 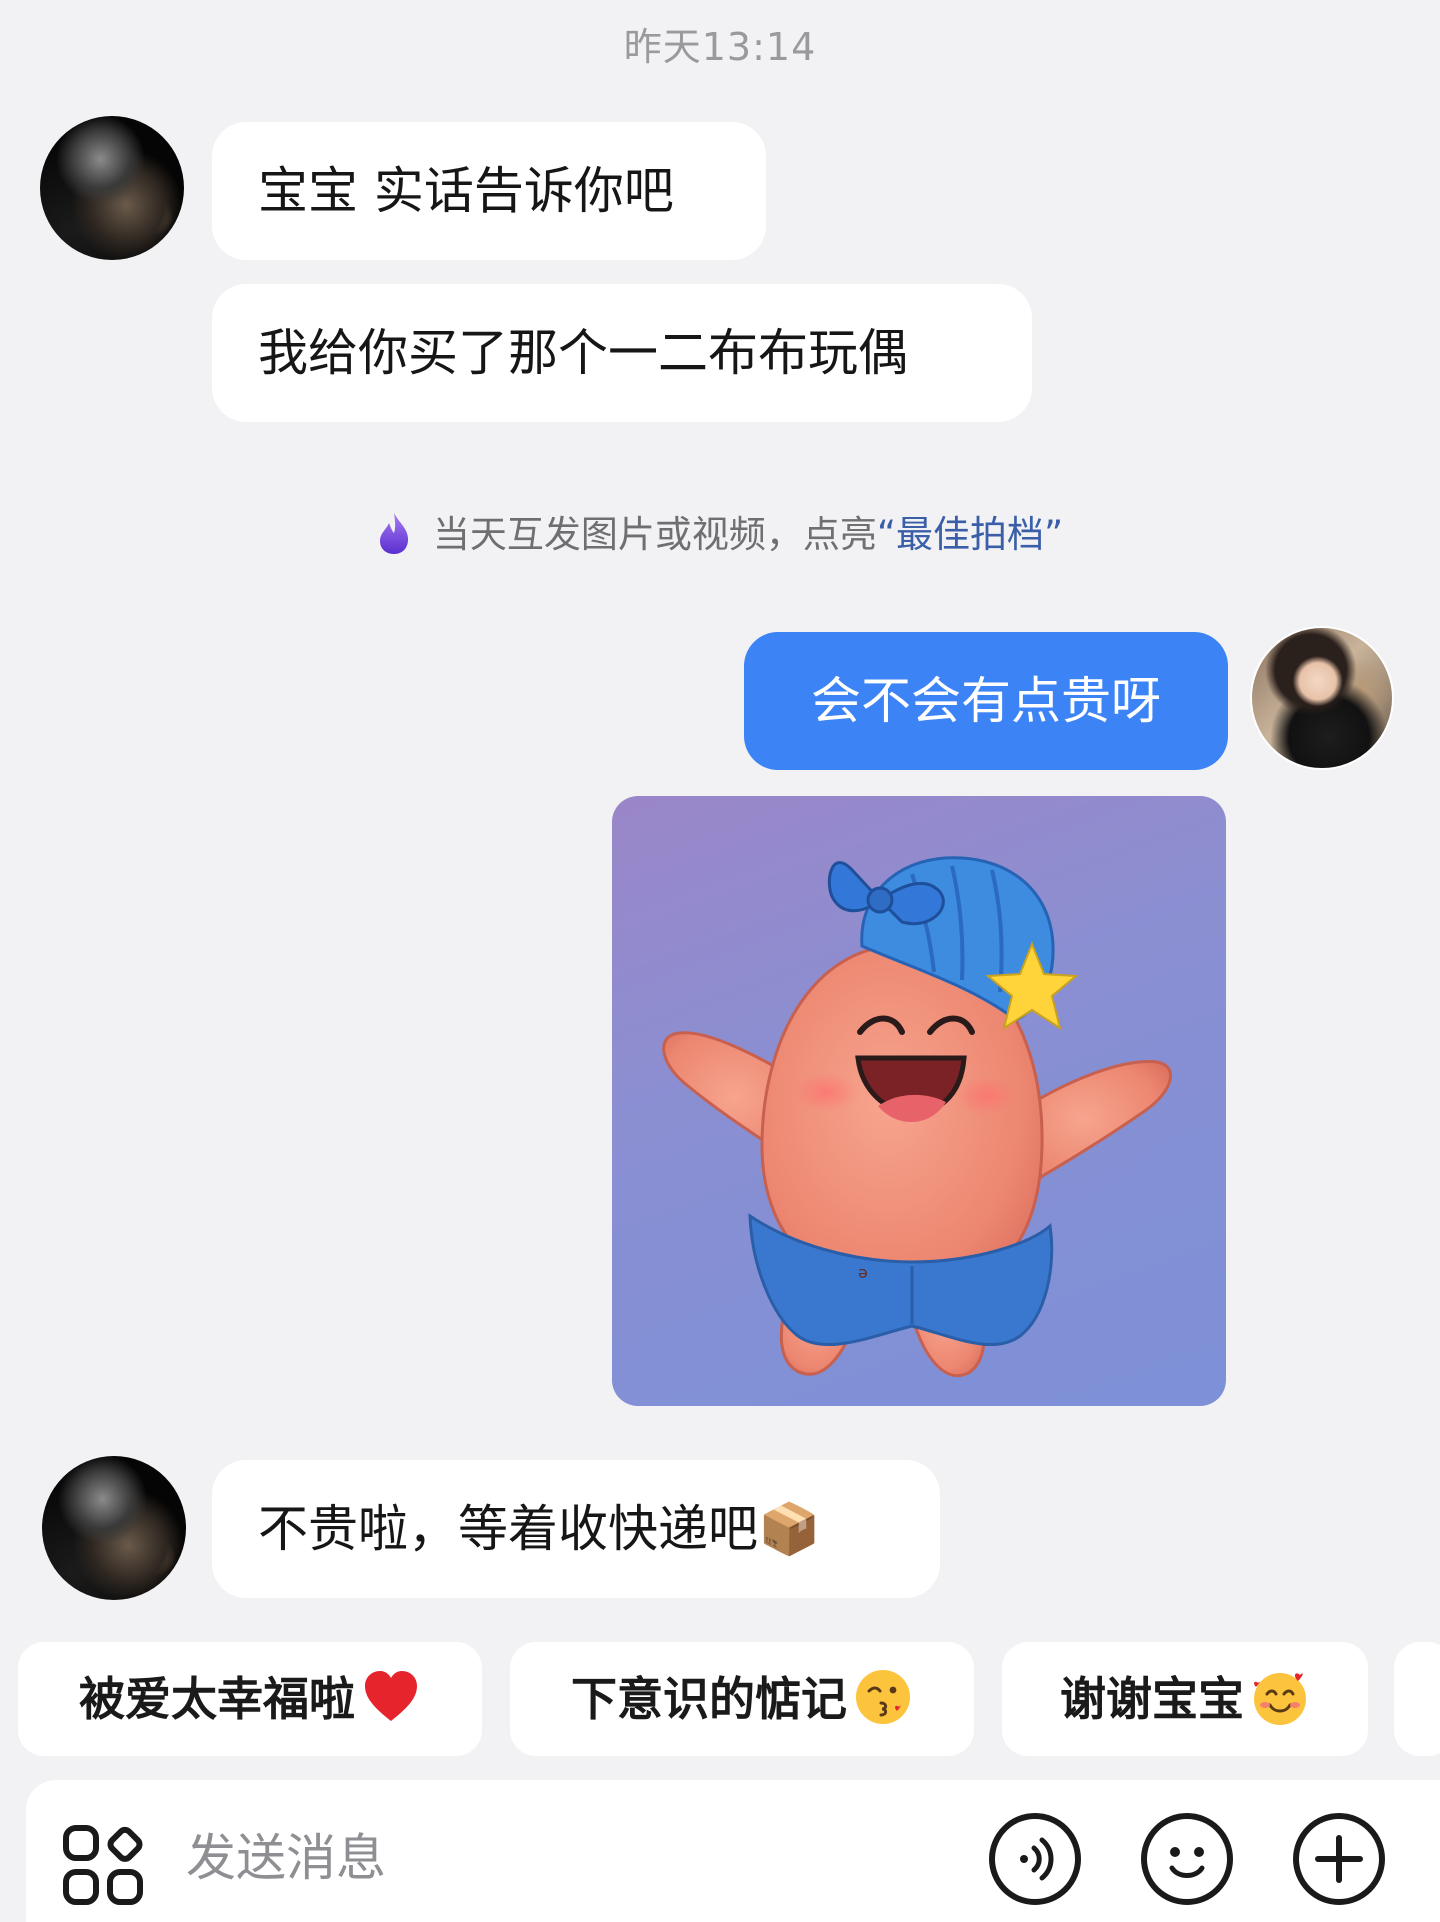 I want to click on patrick-star-sticker: ə, so click(x=919, y=1101).